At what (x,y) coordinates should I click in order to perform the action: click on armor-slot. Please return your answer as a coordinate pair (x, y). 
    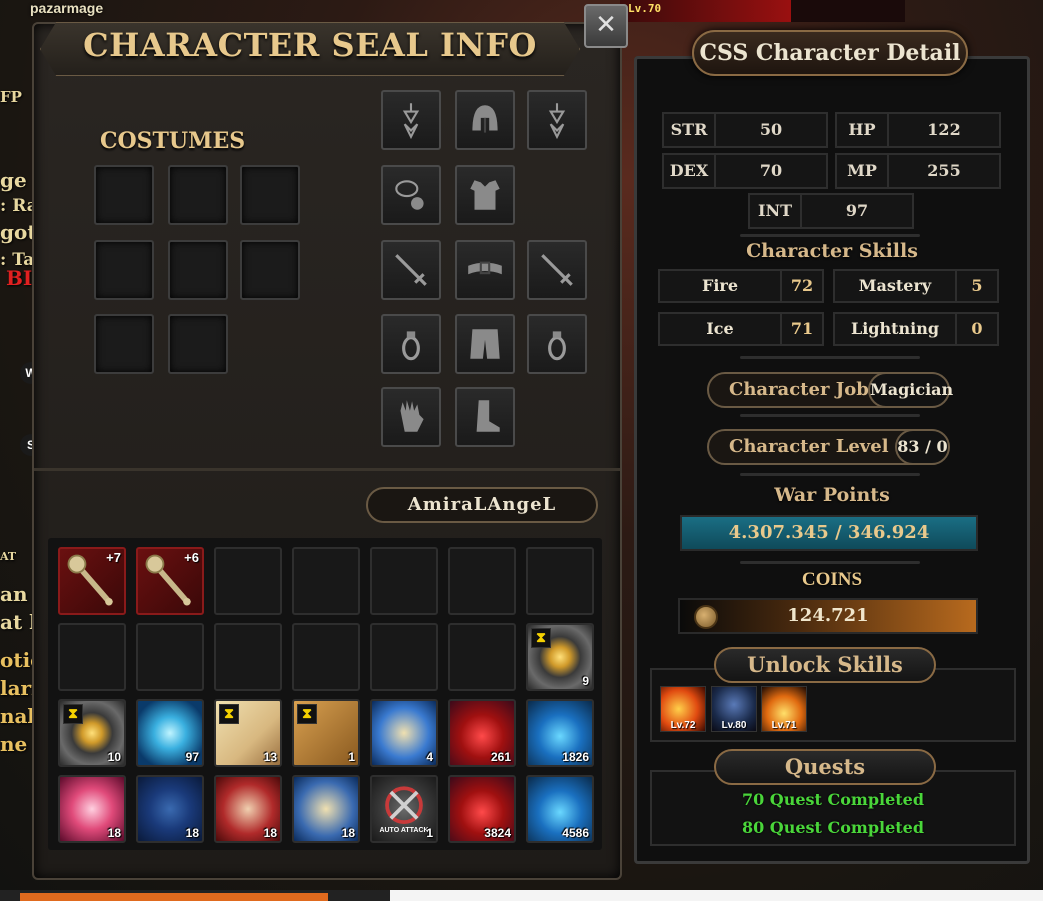
    Looking at the image, I should click on (485, 195).